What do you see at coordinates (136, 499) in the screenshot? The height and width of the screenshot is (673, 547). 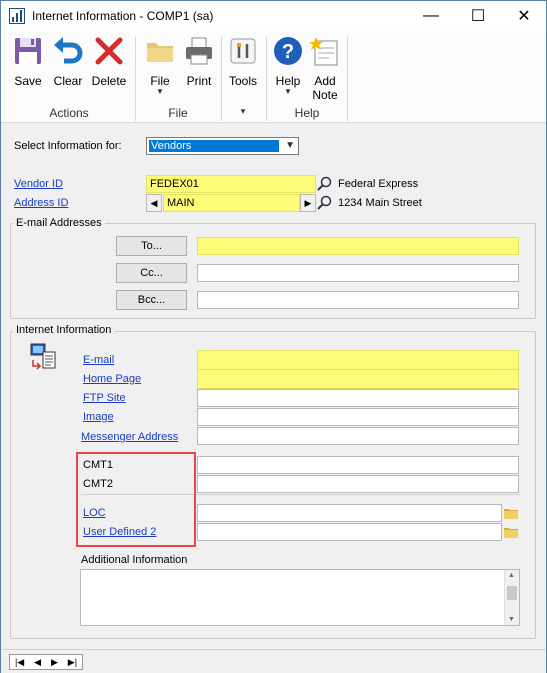 I see `highlight-box` at bounding box center [136, 499].